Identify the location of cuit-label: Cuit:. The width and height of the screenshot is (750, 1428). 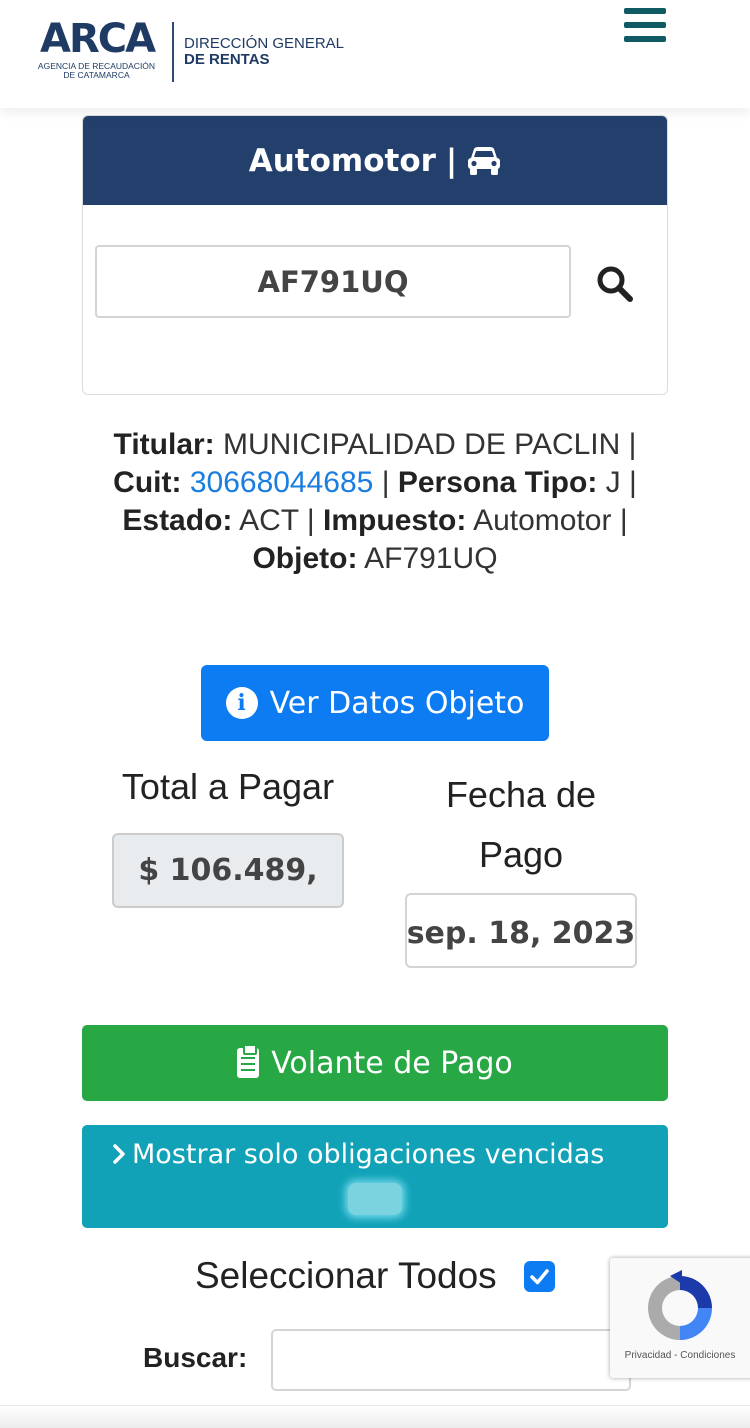
(147, 482).